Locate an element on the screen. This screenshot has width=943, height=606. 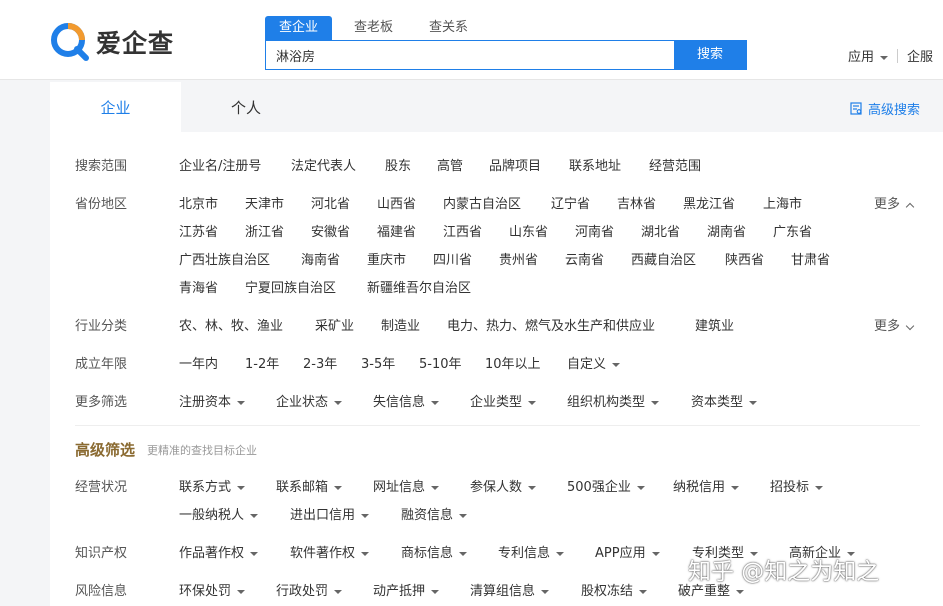
filter-option: 湖北省 is located at coordinates (660, 233).